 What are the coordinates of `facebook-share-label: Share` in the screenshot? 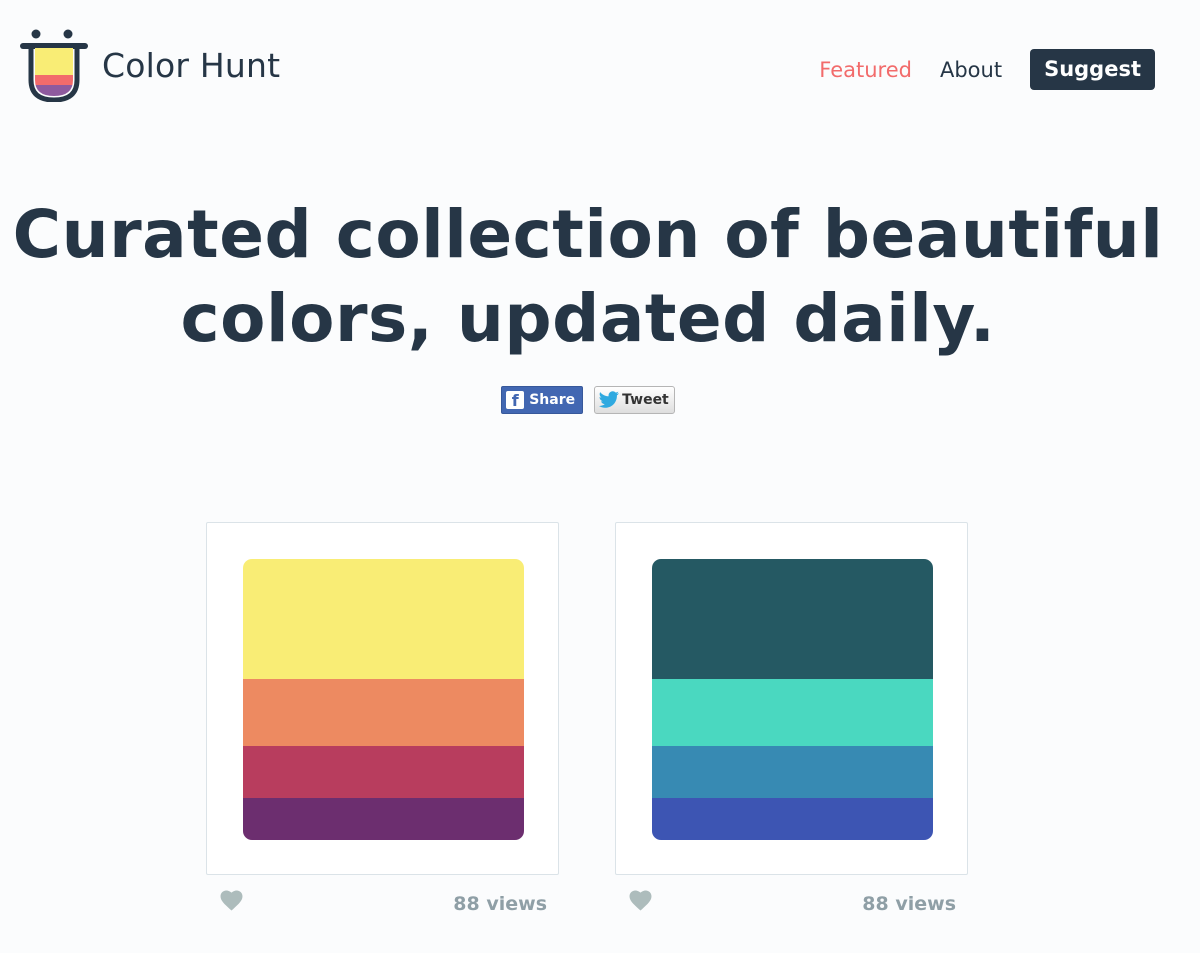 It's located at (552, 400).